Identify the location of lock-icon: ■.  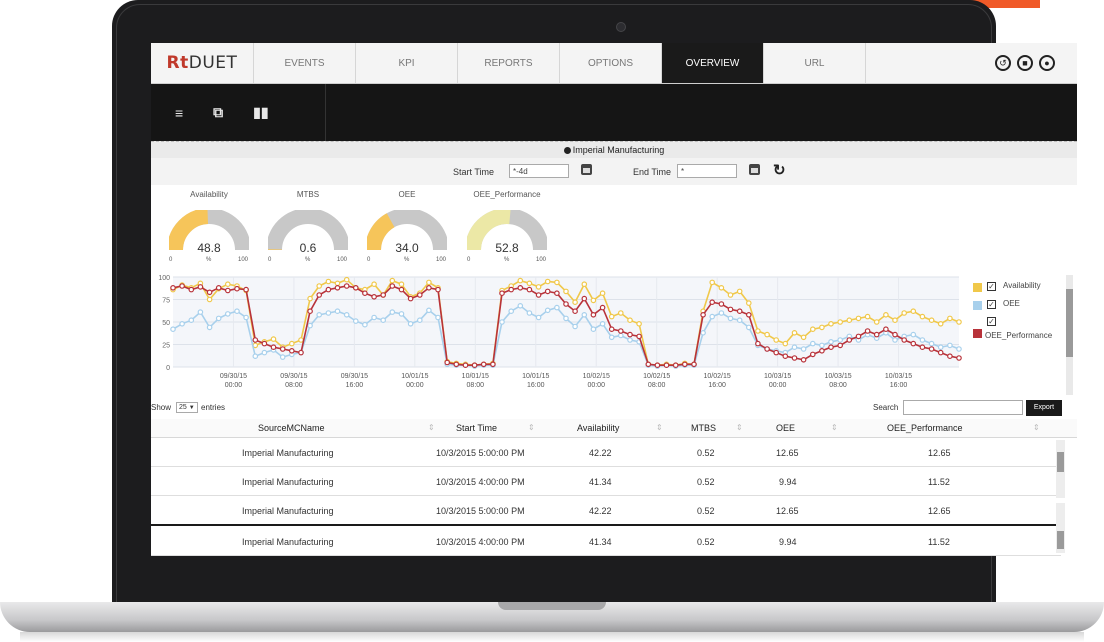
(1025, 63).